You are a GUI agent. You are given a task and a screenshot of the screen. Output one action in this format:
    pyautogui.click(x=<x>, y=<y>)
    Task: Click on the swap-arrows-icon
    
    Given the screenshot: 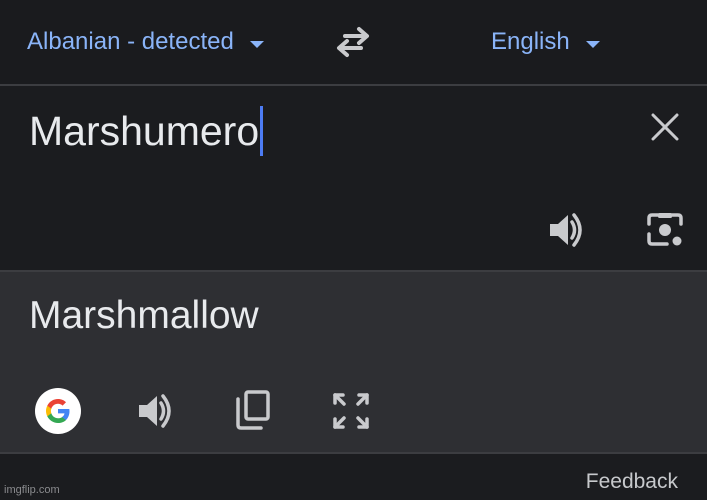 What is the action you would take?
    pyautogui.click(x=353, y=42)
    